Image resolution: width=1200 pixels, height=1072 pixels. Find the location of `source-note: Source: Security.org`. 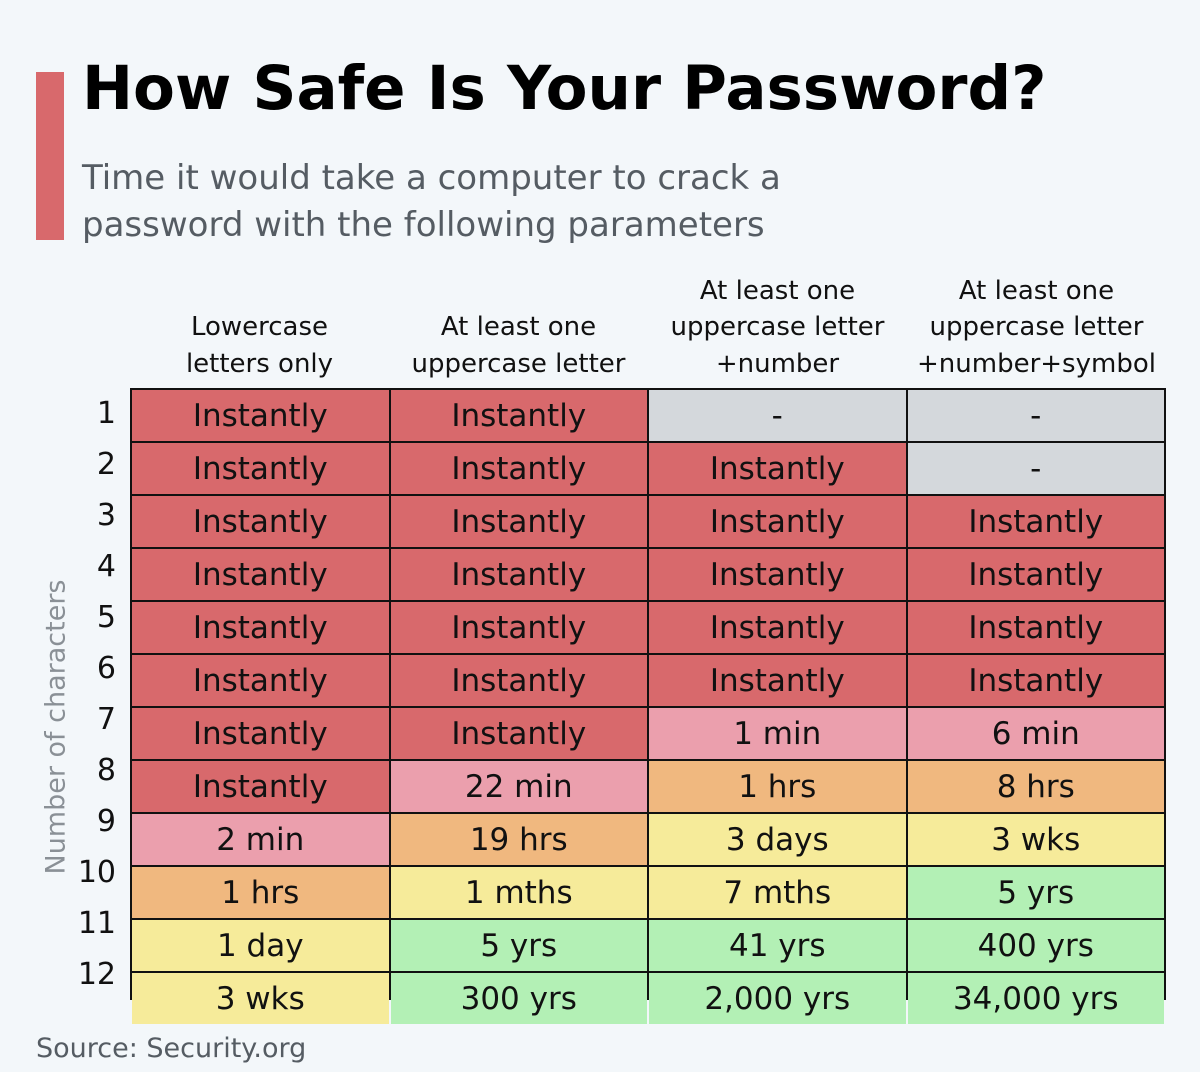

source-note: Source: Security.org is located at coordinates (171, 1048).